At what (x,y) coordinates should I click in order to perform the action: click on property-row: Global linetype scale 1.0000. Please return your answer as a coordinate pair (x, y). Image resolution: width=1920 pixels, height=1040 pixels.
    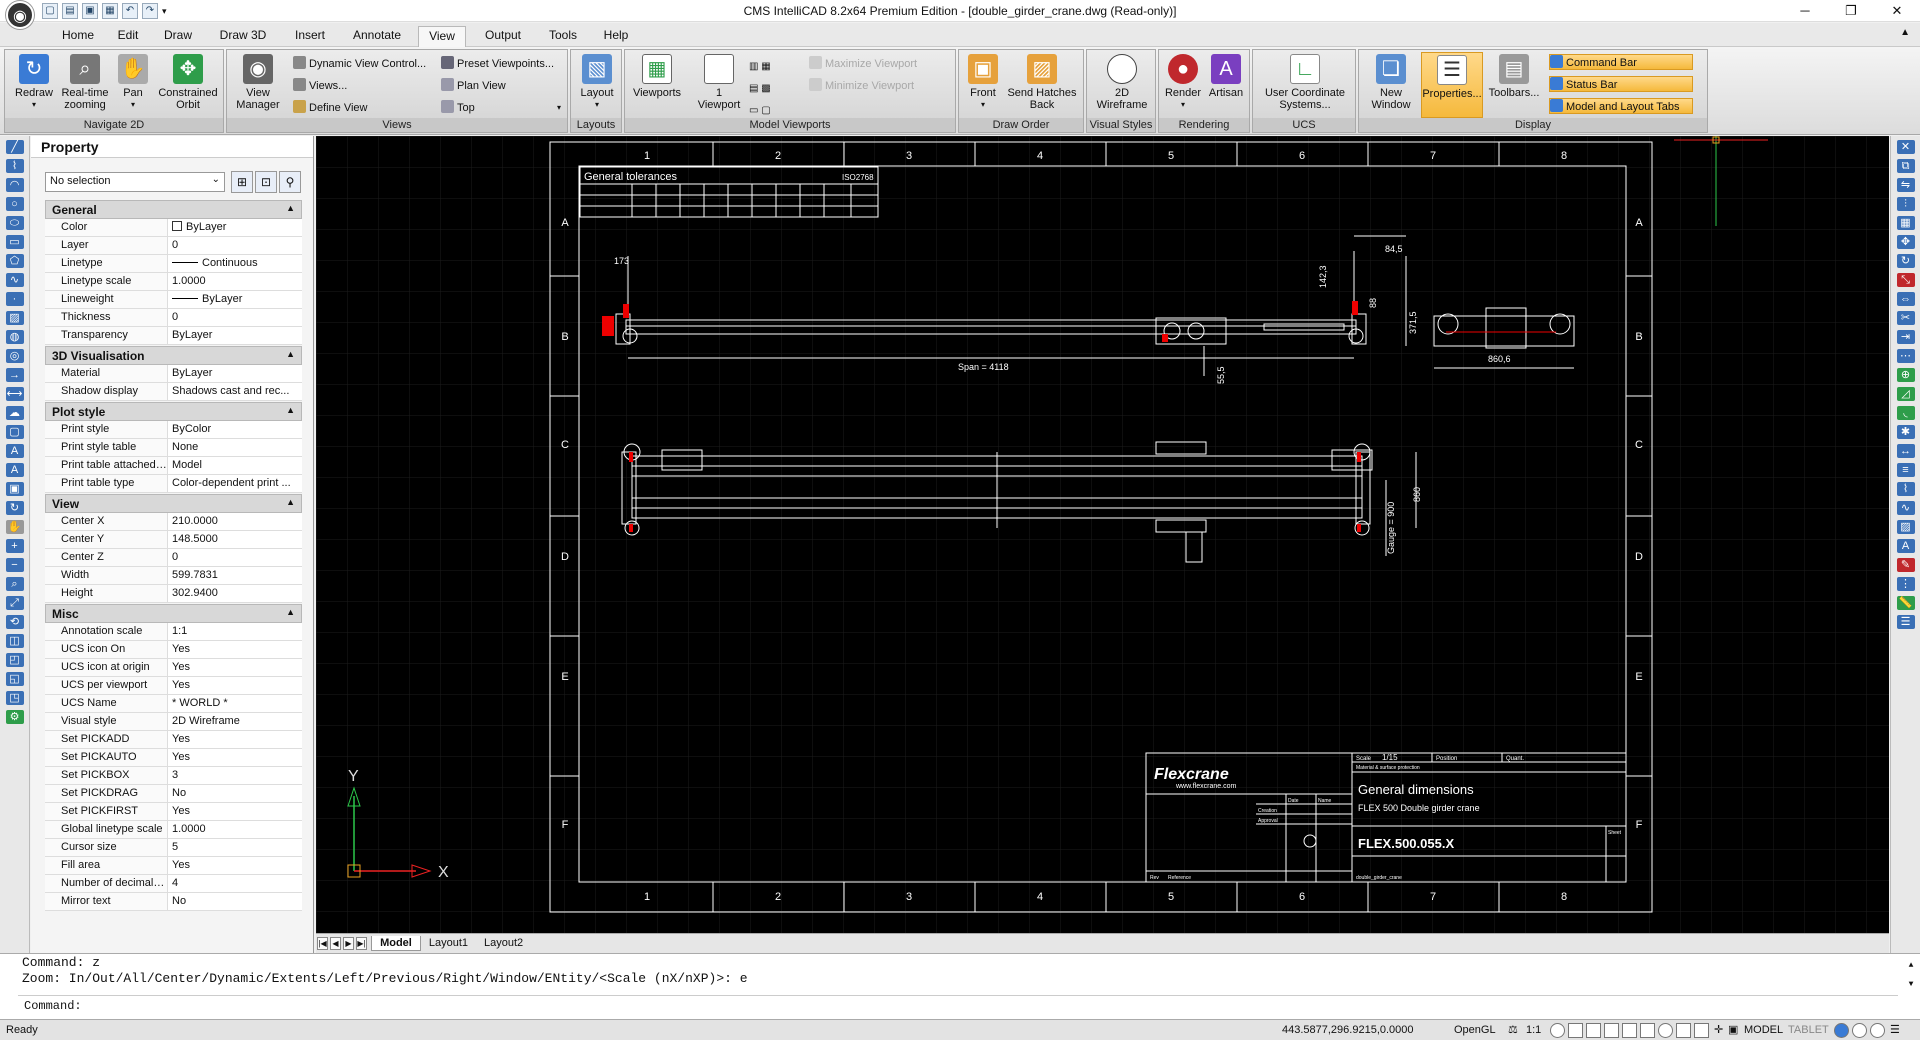
    Looking at the image, I should click on (173, 830).